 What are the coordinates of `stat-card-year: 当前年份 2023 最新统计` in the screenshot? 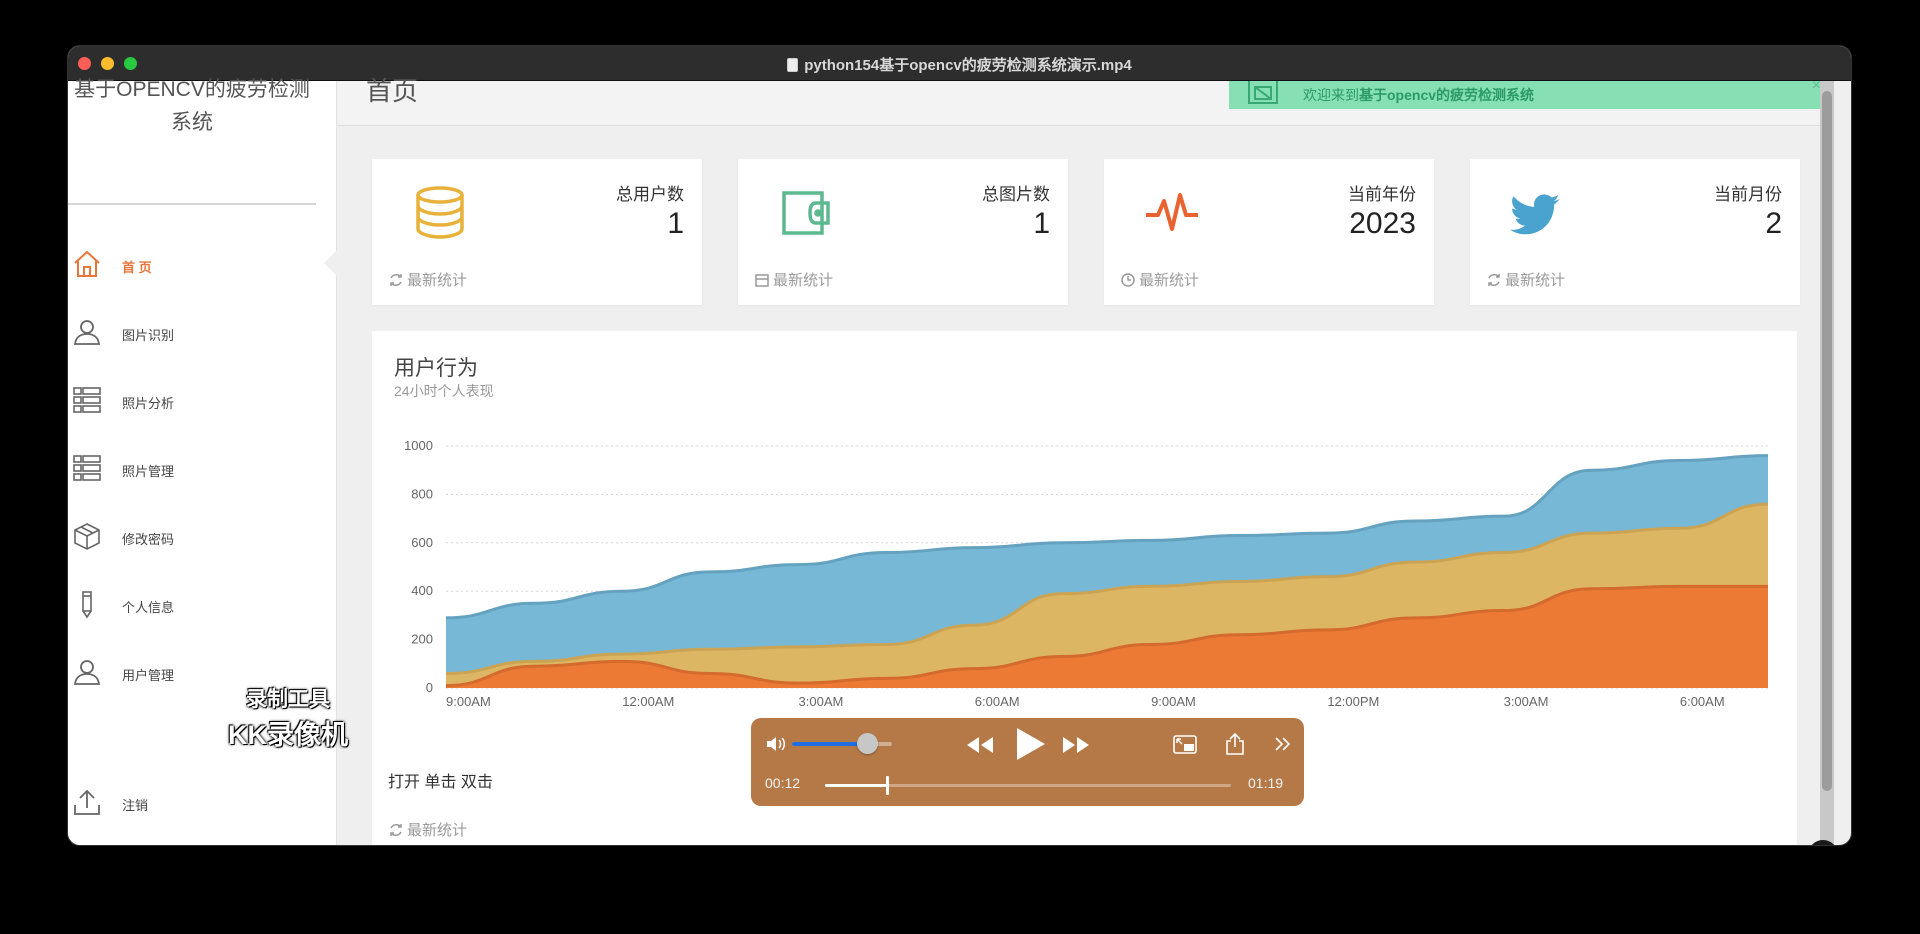 It's located at (1269, 232).